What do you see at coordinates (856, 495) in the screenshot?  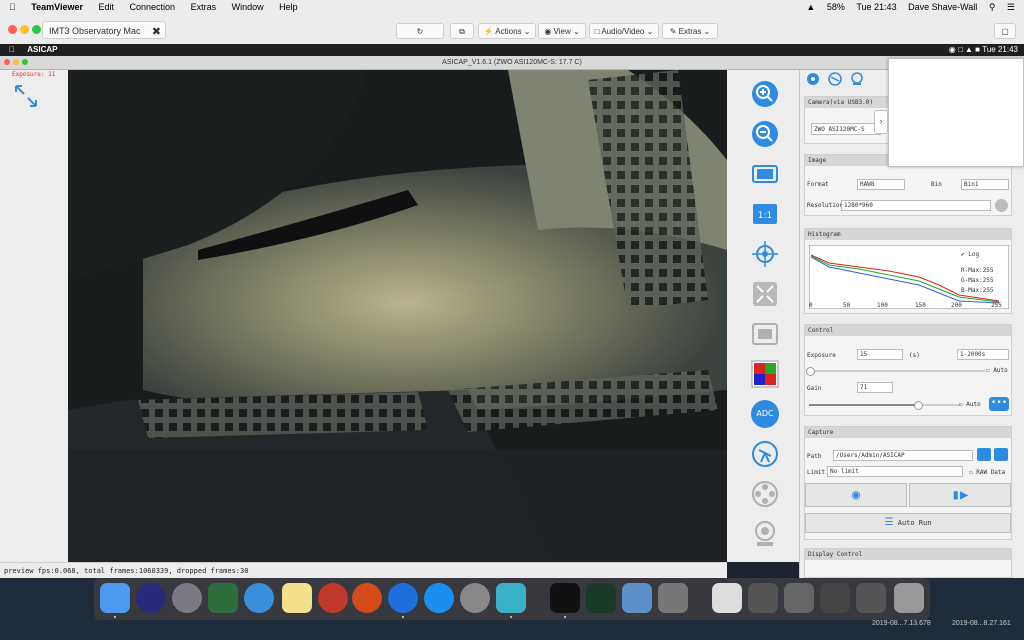 I see `snapshot-button: ◉` at bounding box center [856, 495].